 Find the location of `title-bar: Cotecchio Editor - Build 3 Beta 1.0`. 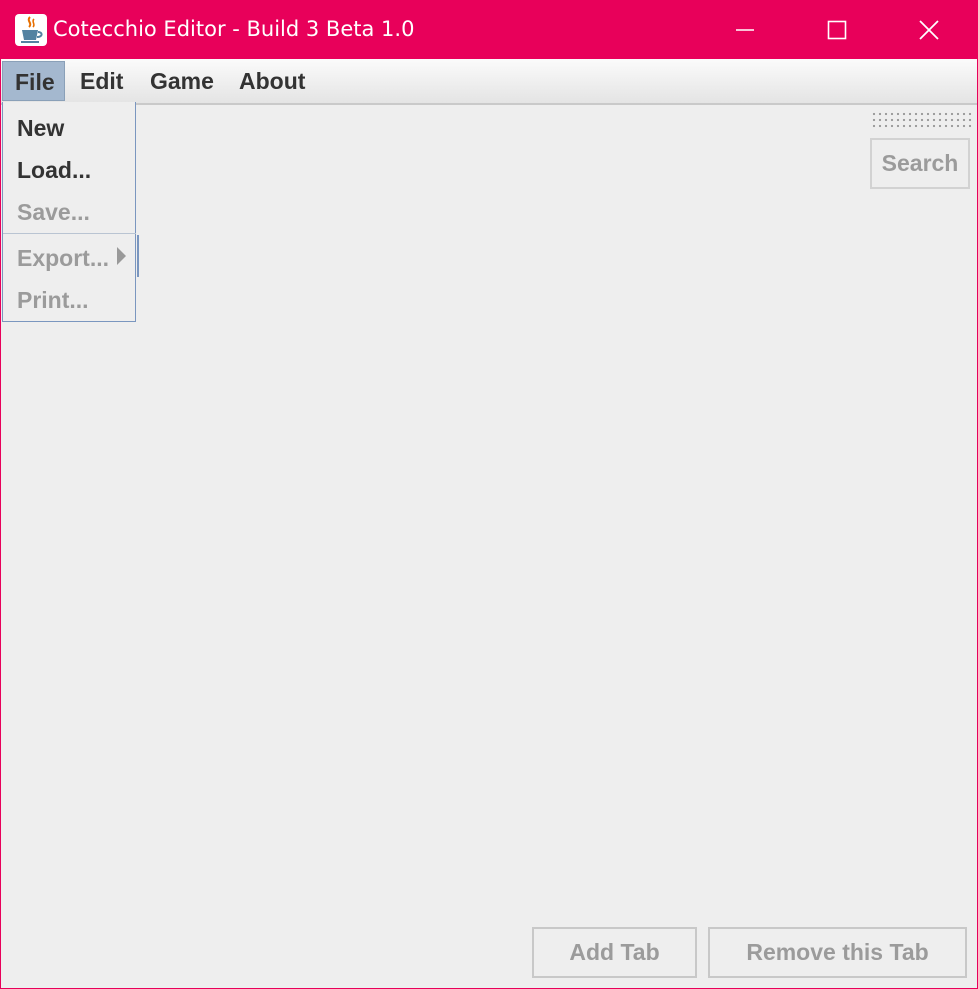

title-bar: Cotecchio Editor - Build 3 Beta 1.0 is located at coordinates (489, 30).